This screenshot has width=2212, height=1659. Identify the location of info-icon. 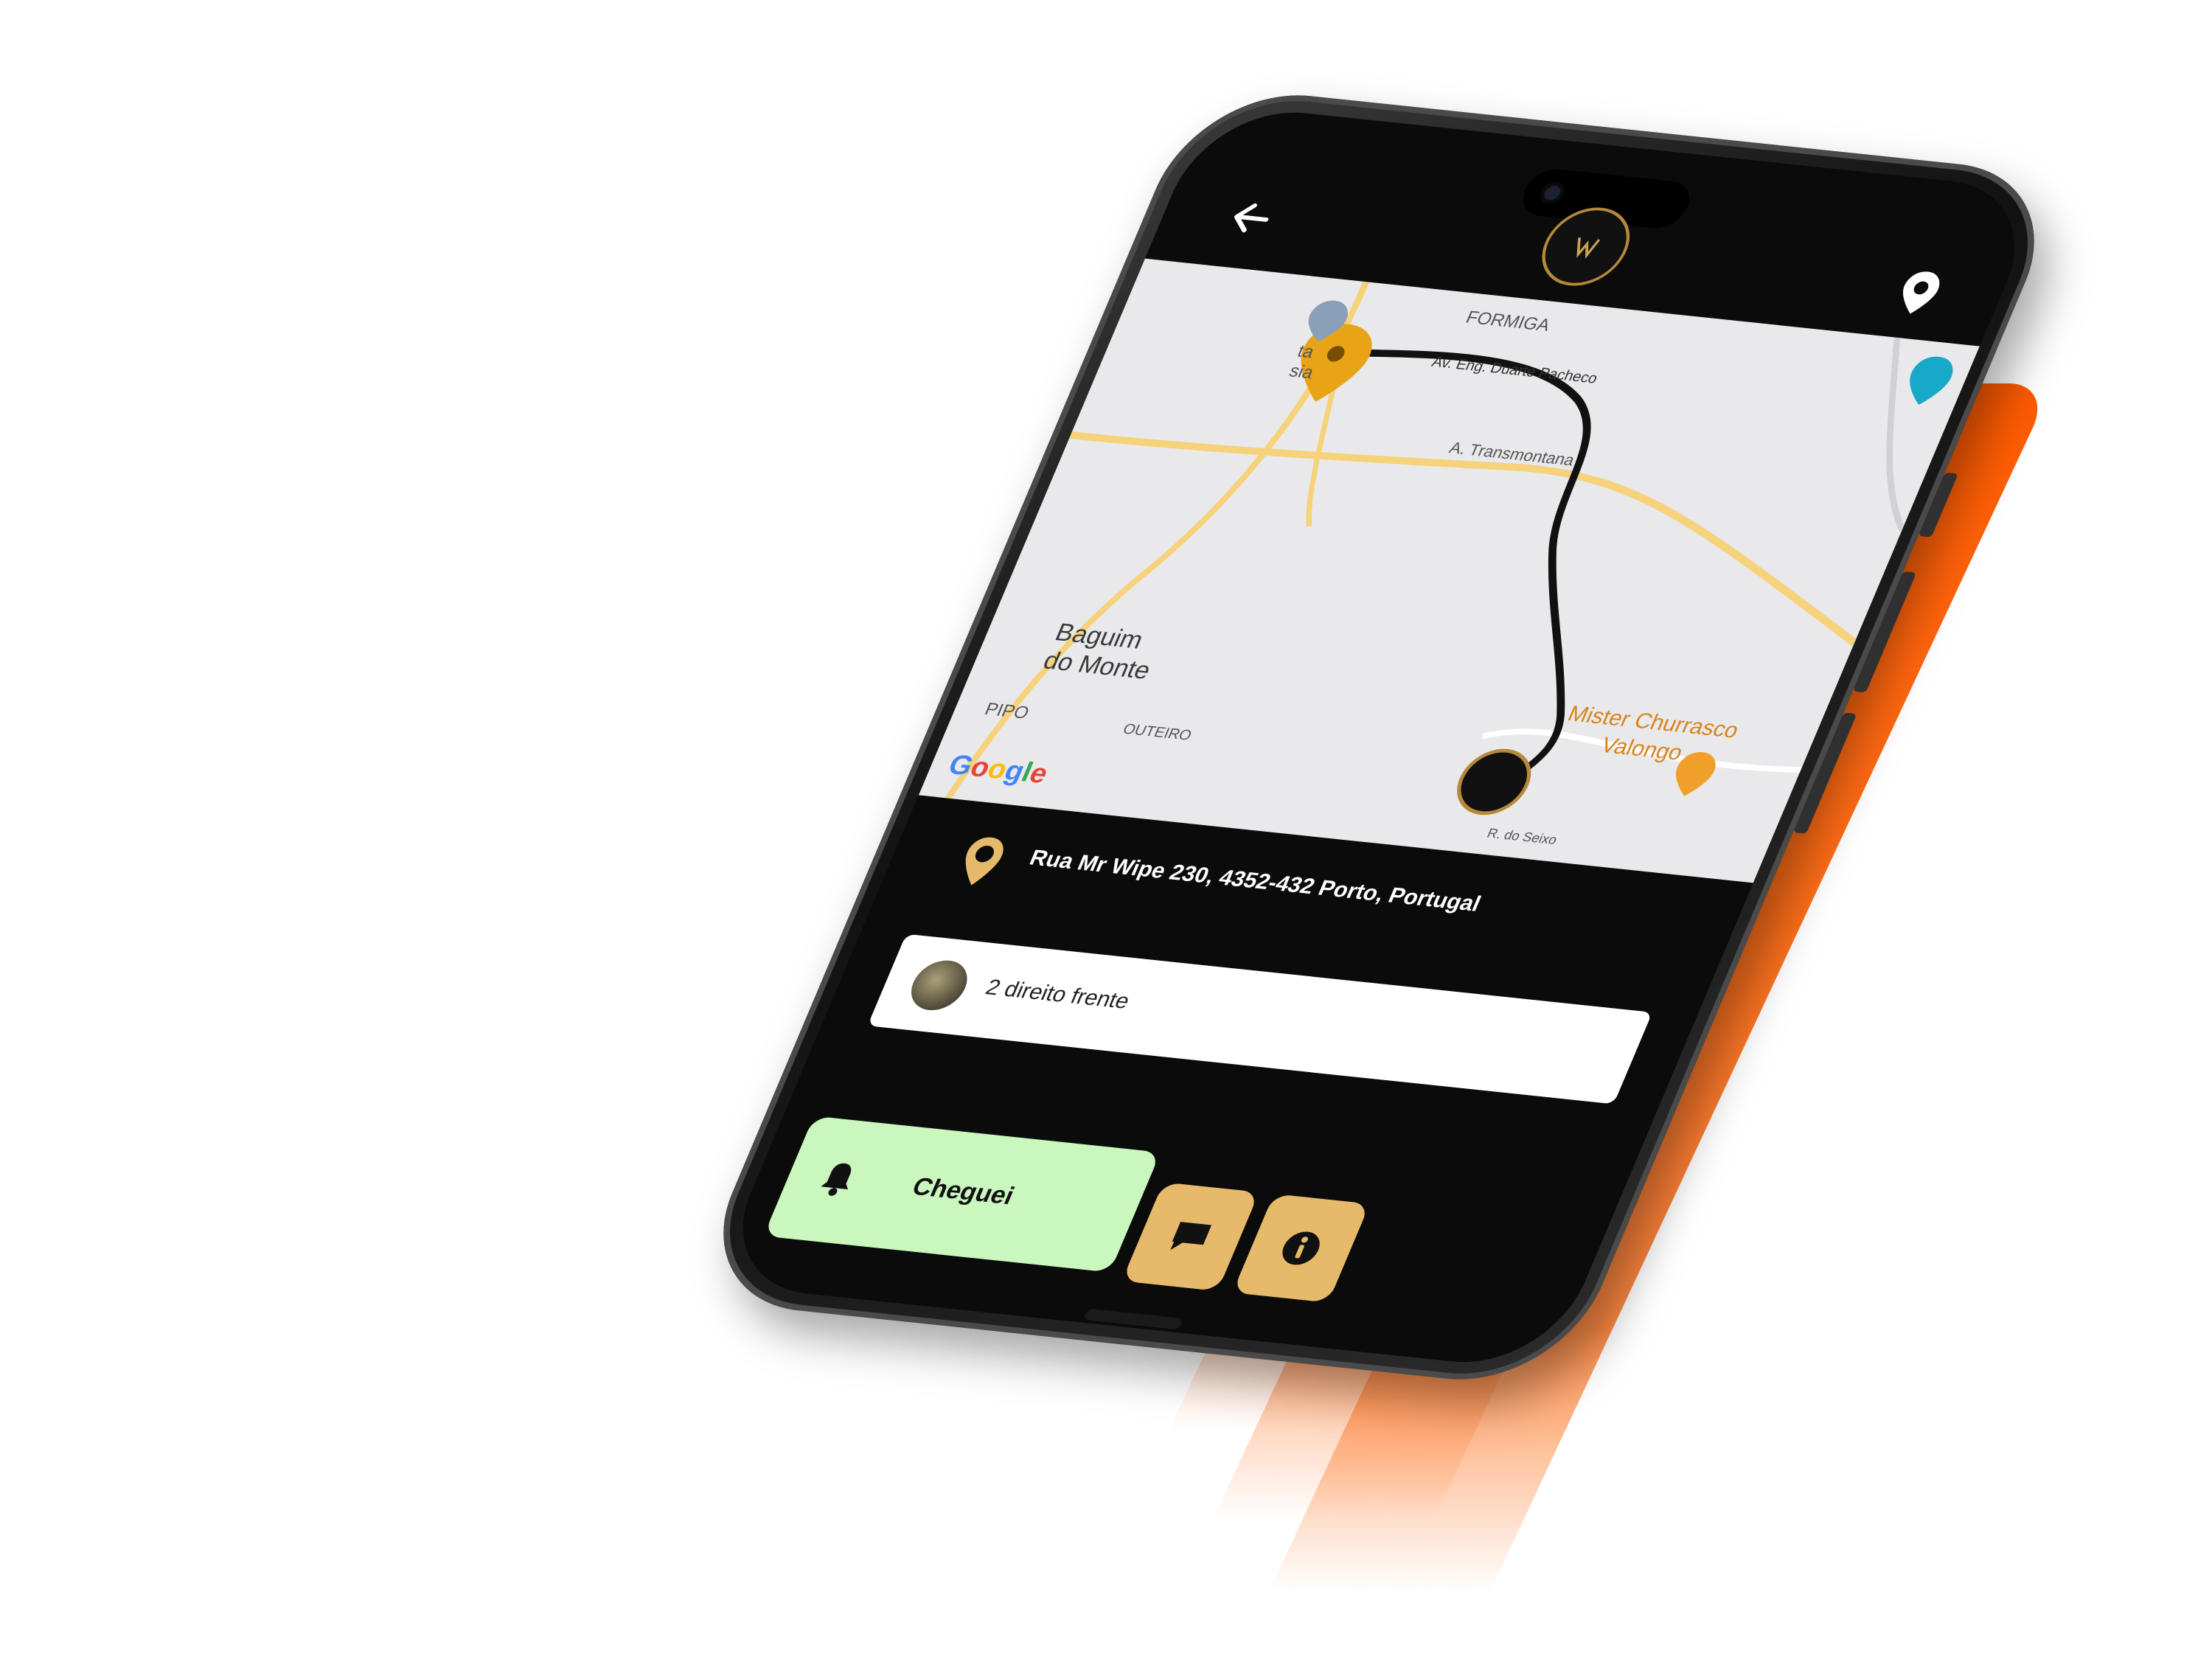
(1301, 1248).